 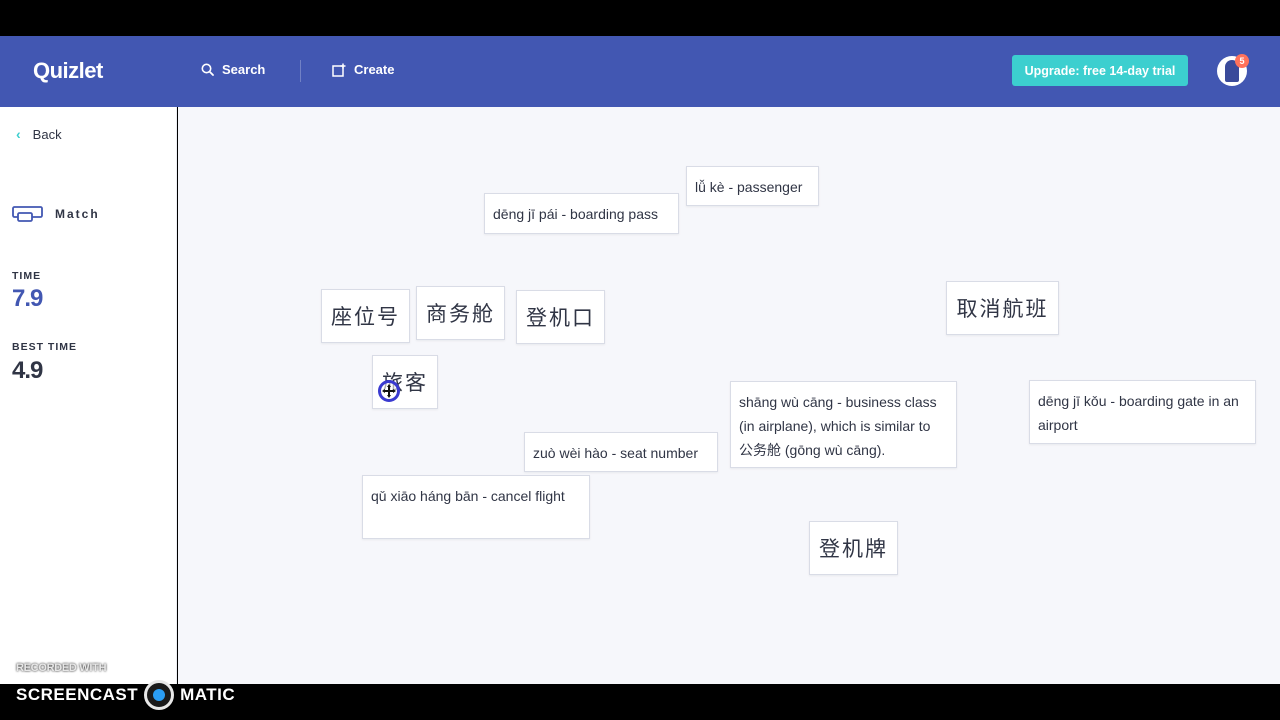 What do you see at coordinates (389, 391) in the screenshot?
I see `move-cursor-icon` at bounding box center [389, 391].